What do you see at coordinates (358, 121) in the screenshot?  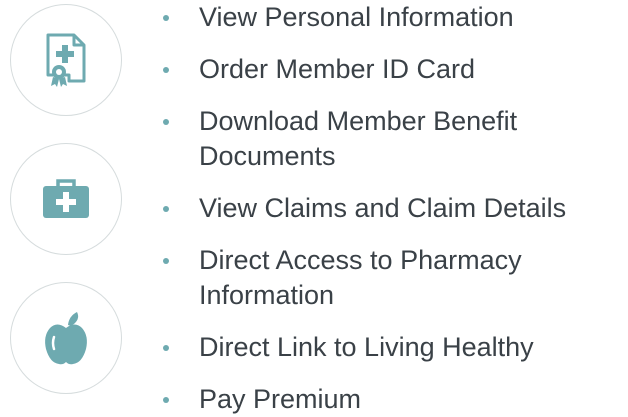 I see `list-item-label: Download Member Benefit` at bounding box center [358, 121].